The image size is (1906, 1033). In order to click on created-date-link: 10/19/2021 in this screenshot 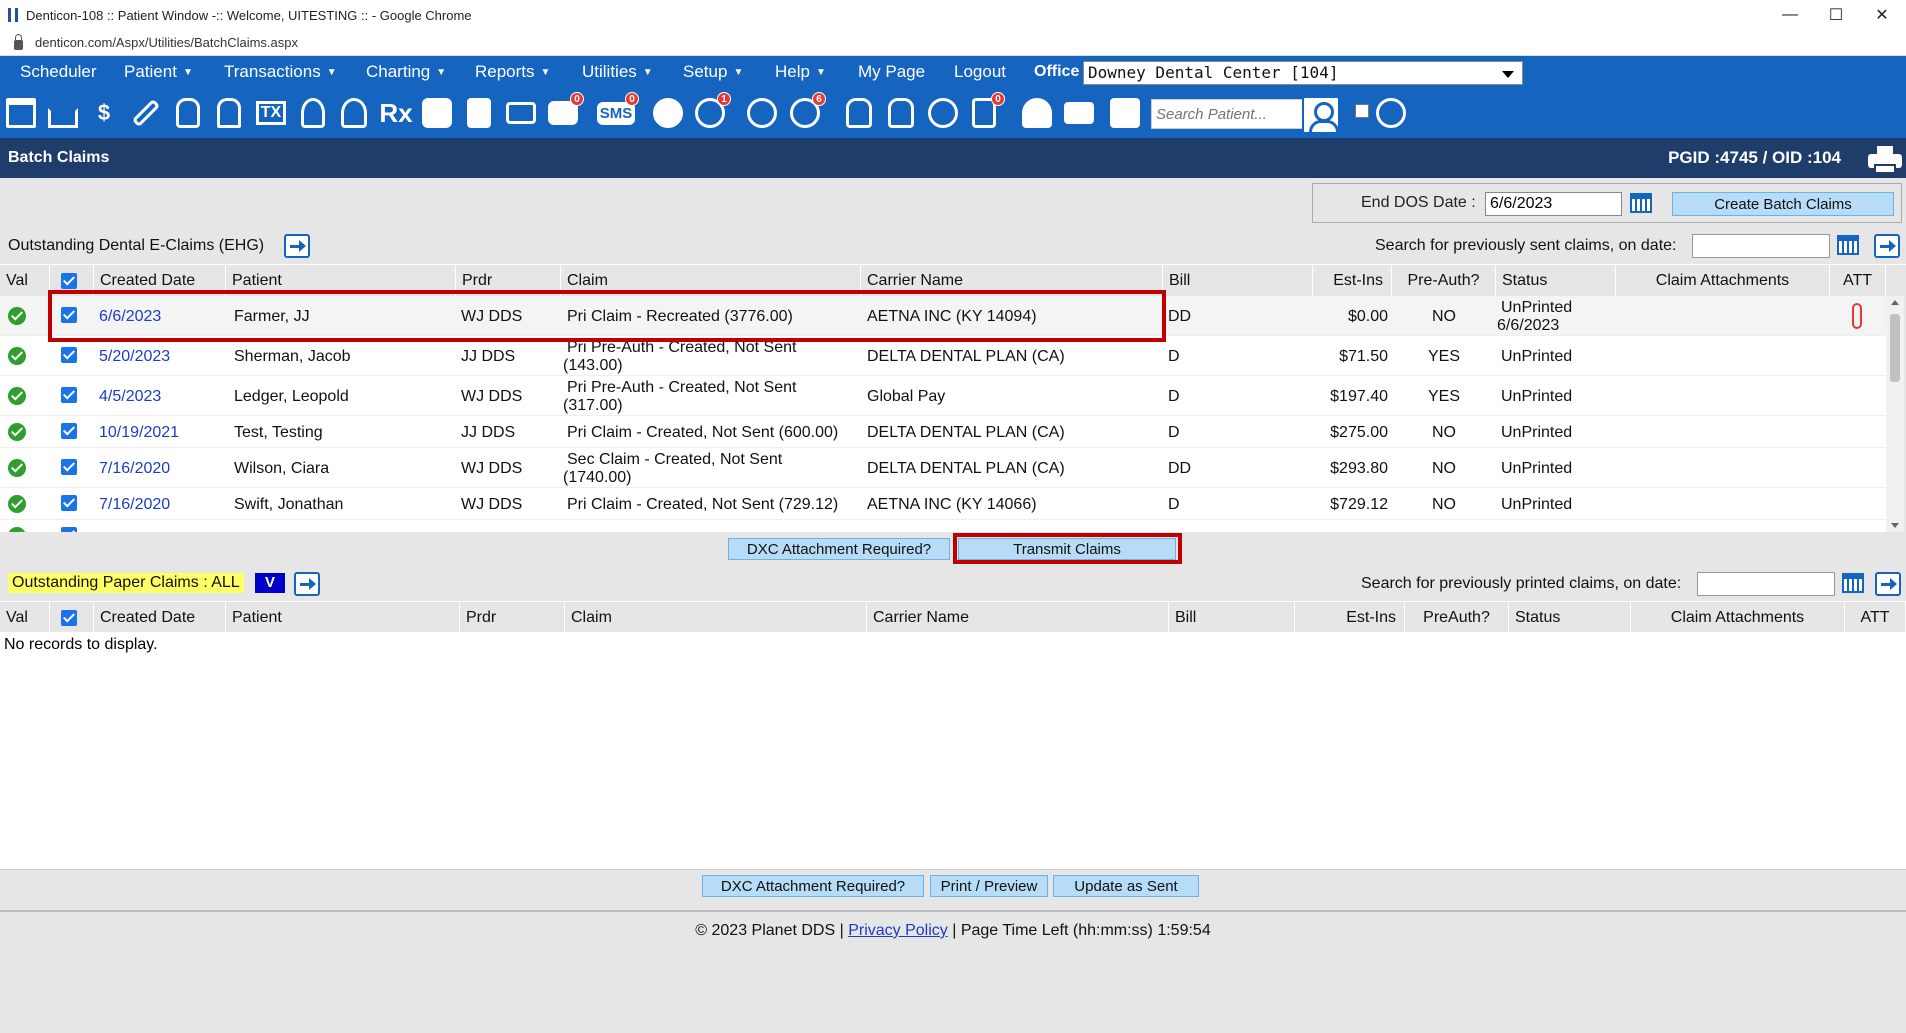, I will do `click(139, 433)`.